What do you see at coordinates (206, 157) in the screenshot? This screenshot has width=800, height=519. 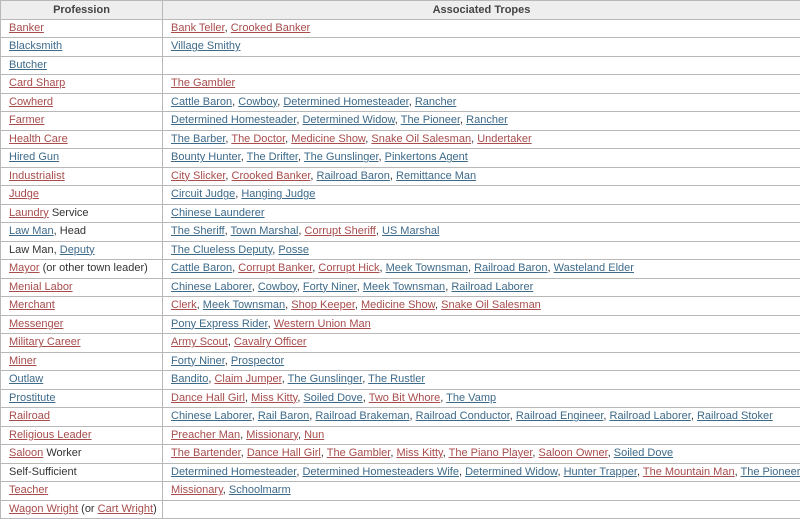 I see `trope-link: Bounty Hunter` at bounding box center [206, 157].